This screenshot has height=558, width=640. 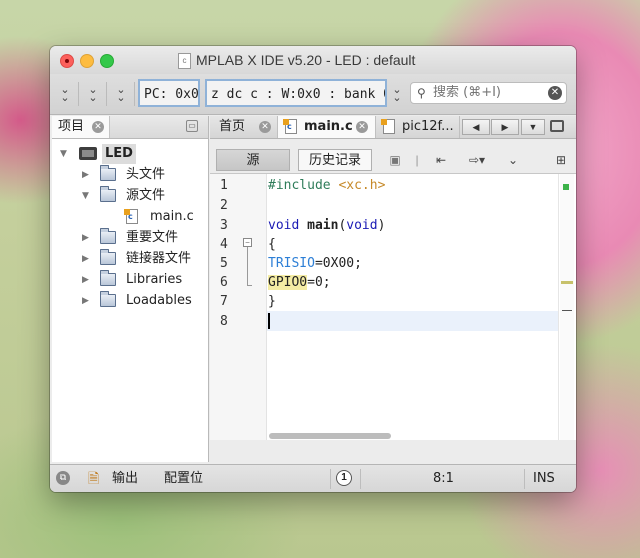 I want to click on file-icon, so click(x=388, y=126).